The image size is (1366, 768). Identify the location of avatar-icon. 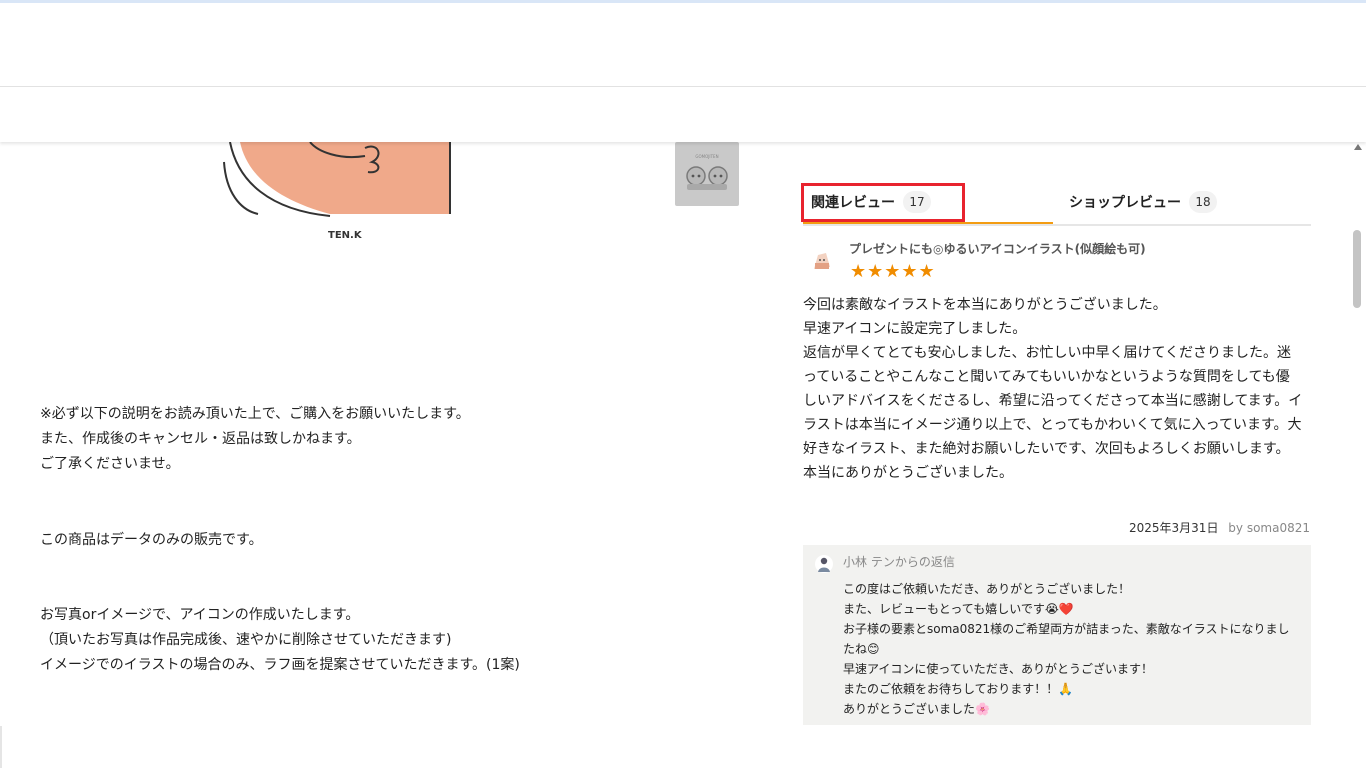
(822, 261).